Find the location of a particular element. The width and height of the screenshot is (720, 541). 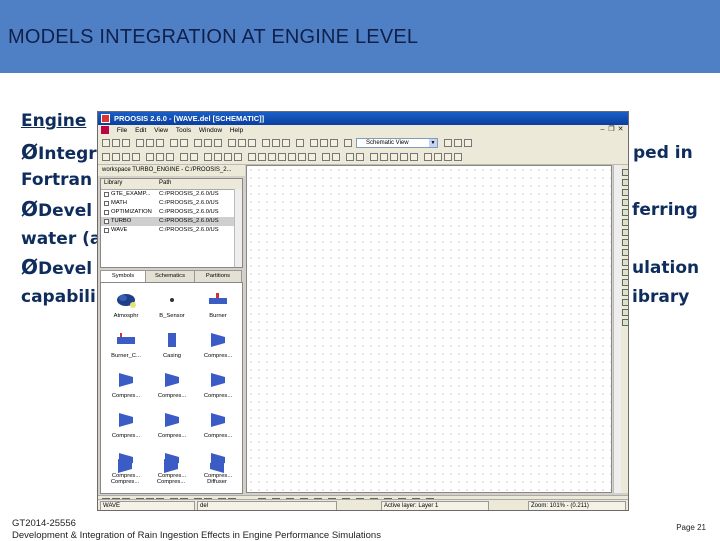

save-icon is located at coordinates (126, 143).